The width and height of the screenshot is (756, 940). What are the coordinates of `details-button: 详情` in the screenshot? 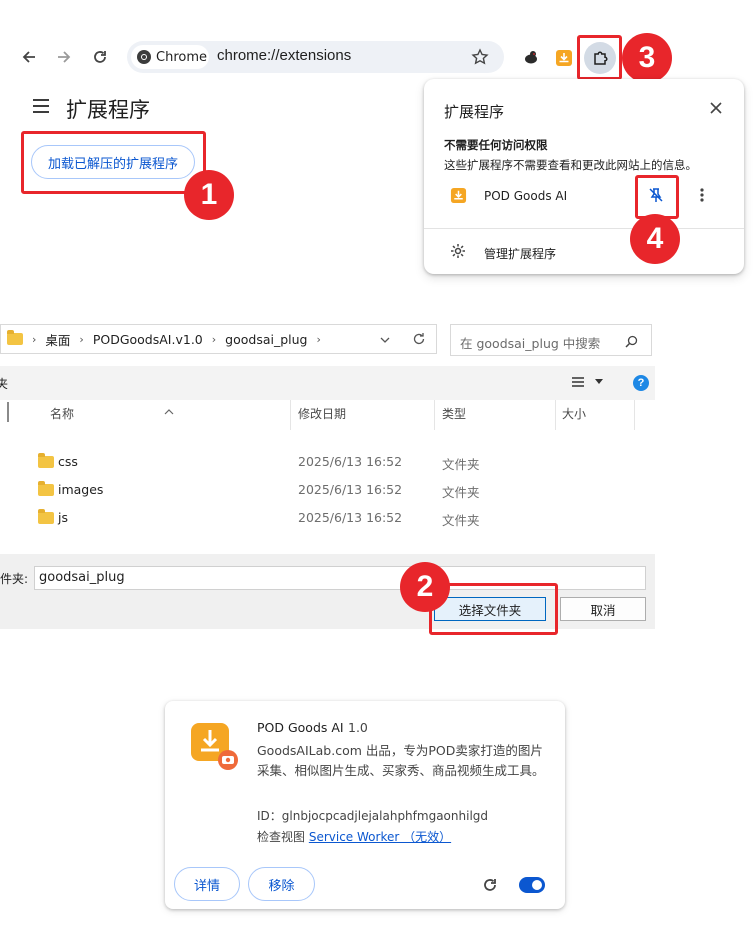 It's located at (207, 884).